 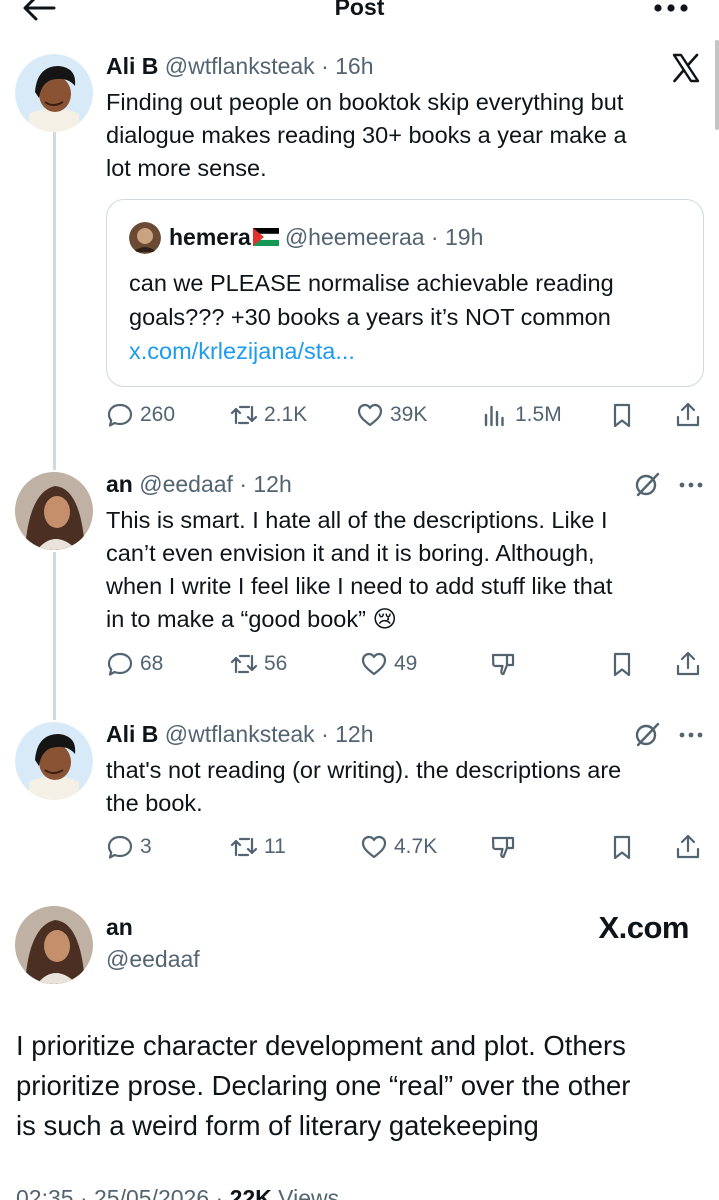 I want to click on like-count: 4.7K, so click(x=416, y=846).